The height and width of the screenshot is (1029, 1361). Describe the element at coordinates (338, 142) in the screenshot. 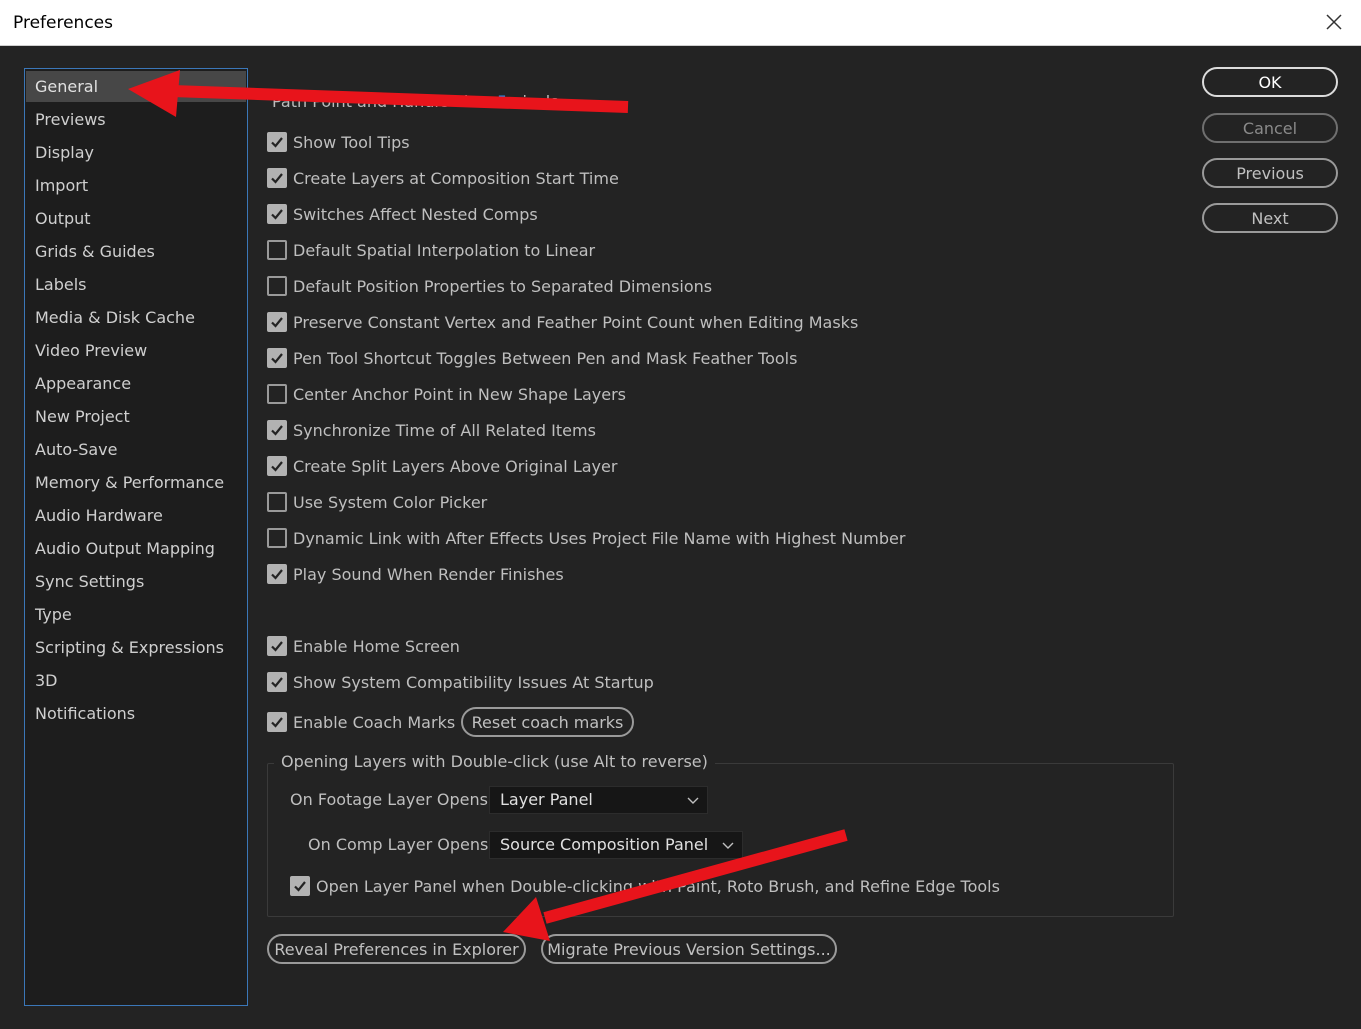

I see `option-show-tool-tips: Show Tool Tips` at that location.